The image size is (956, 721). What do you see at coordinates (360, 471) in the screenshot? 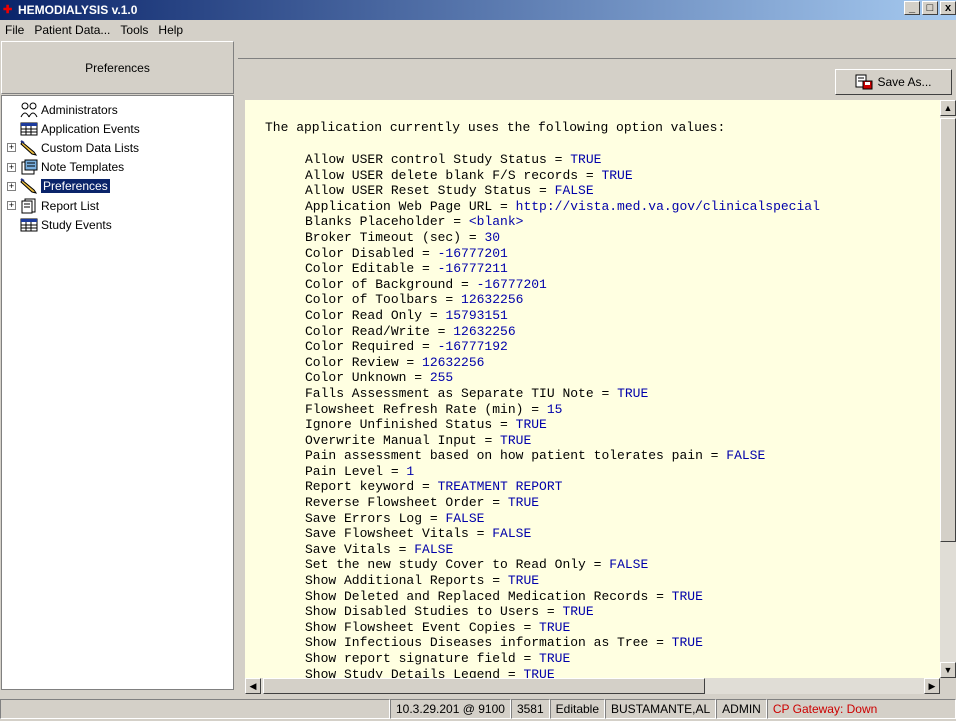
I see `option-line: Pain Level = 1` at bounding box center [360, 471].